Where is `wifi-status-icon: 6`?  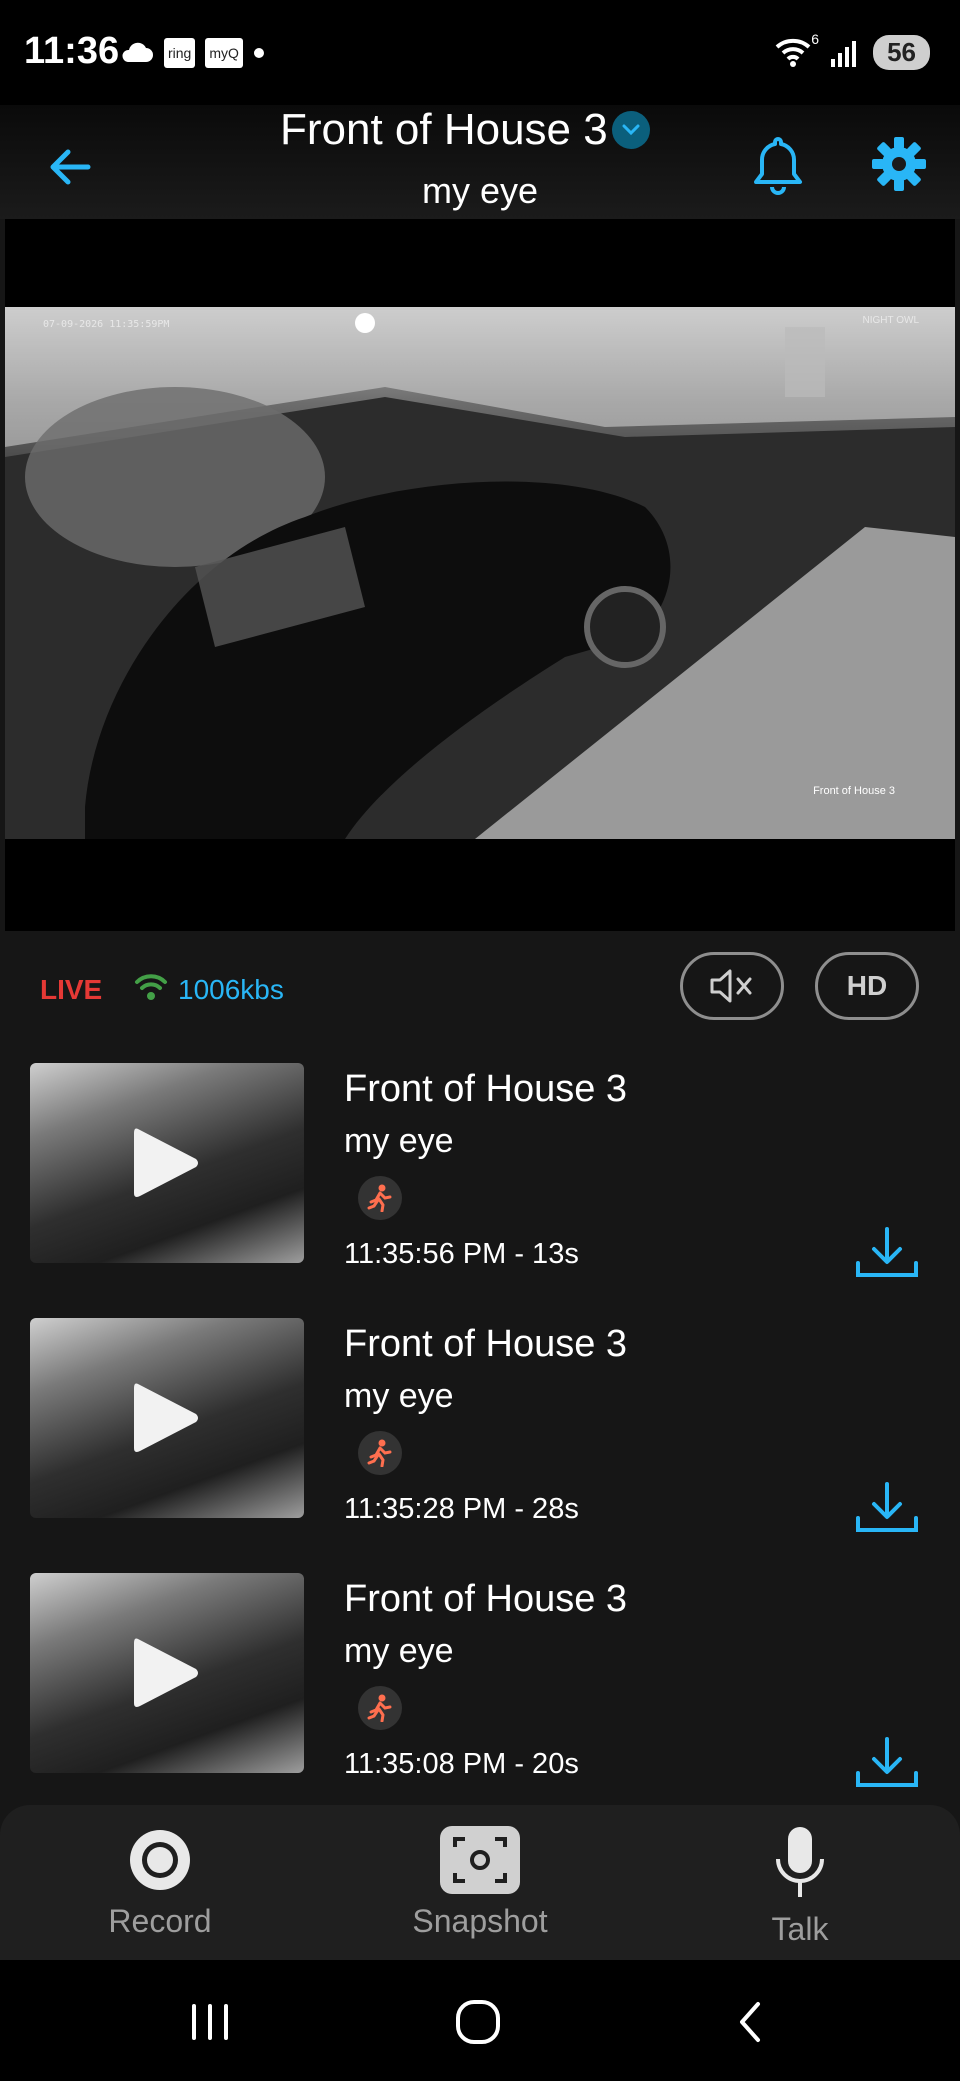 wifi-status-icon: 6 is located at coordinates (797, 50).